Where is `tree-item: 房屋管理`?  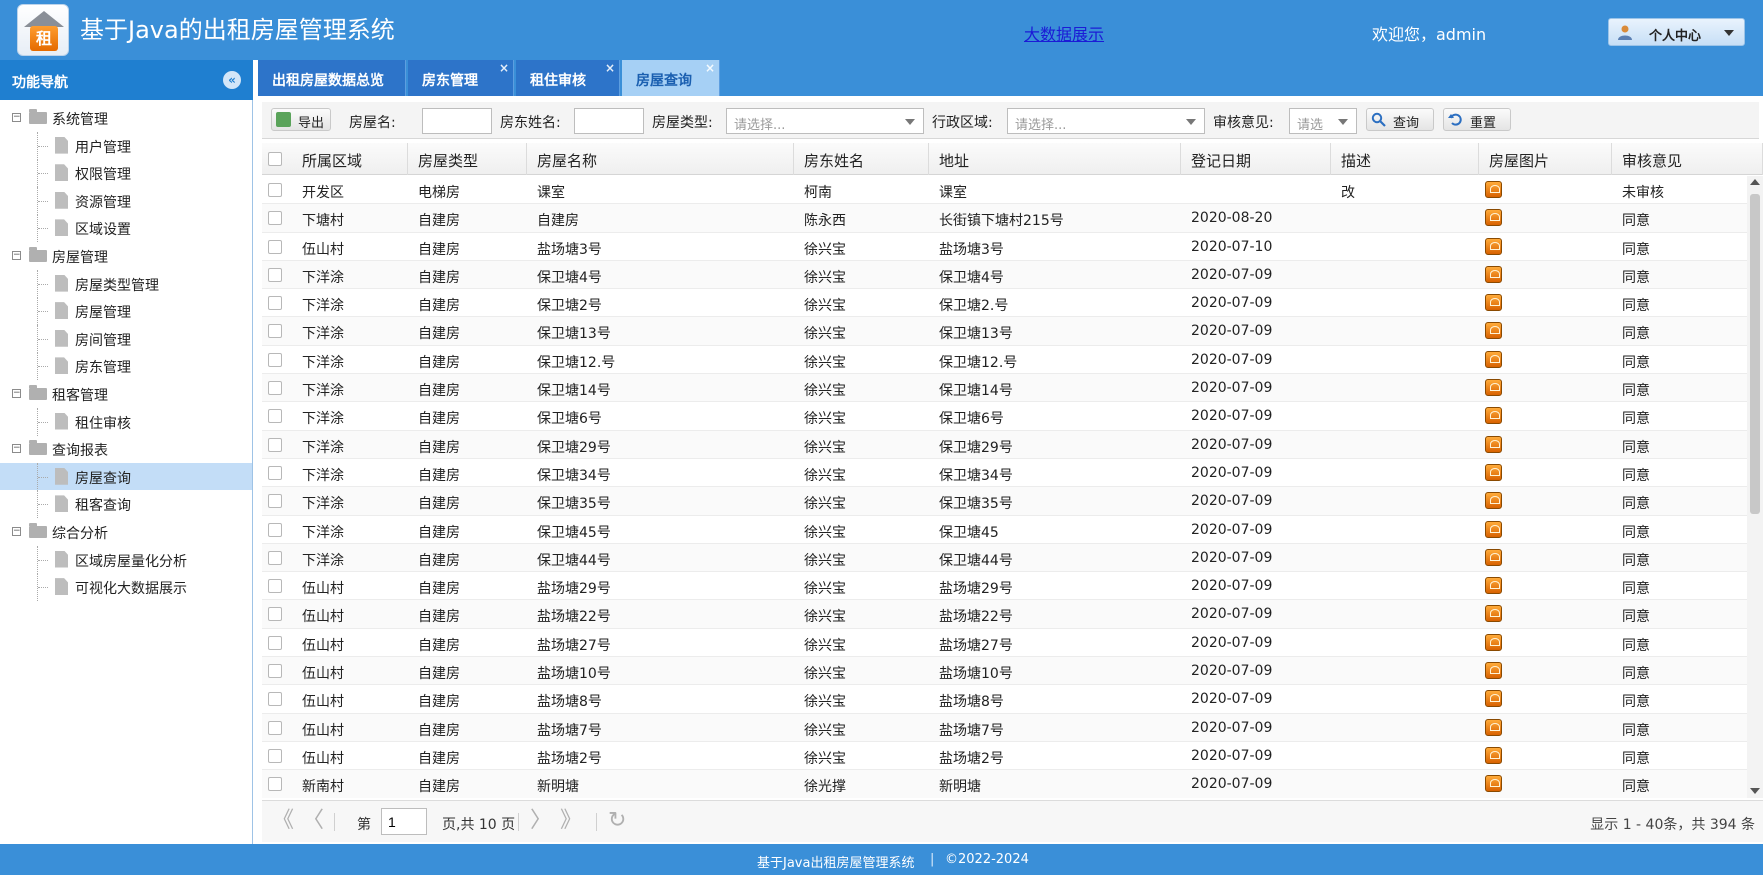 tree-item: 房屋管理 is located at coordinates (126, 311).